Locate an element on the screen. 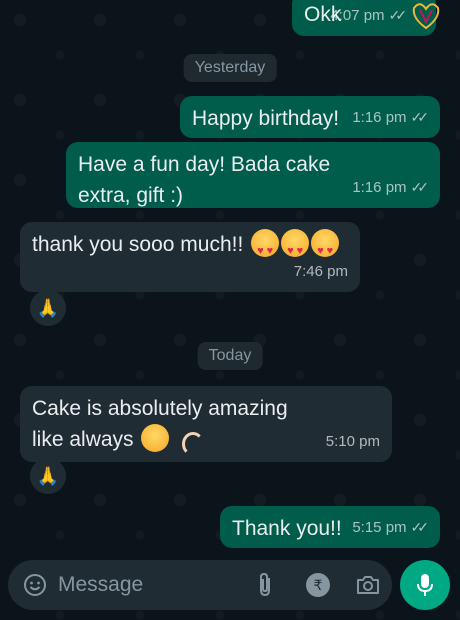 This screenshot has height=620, width=460. date-separator: Today is located at coordinates (230, 356).